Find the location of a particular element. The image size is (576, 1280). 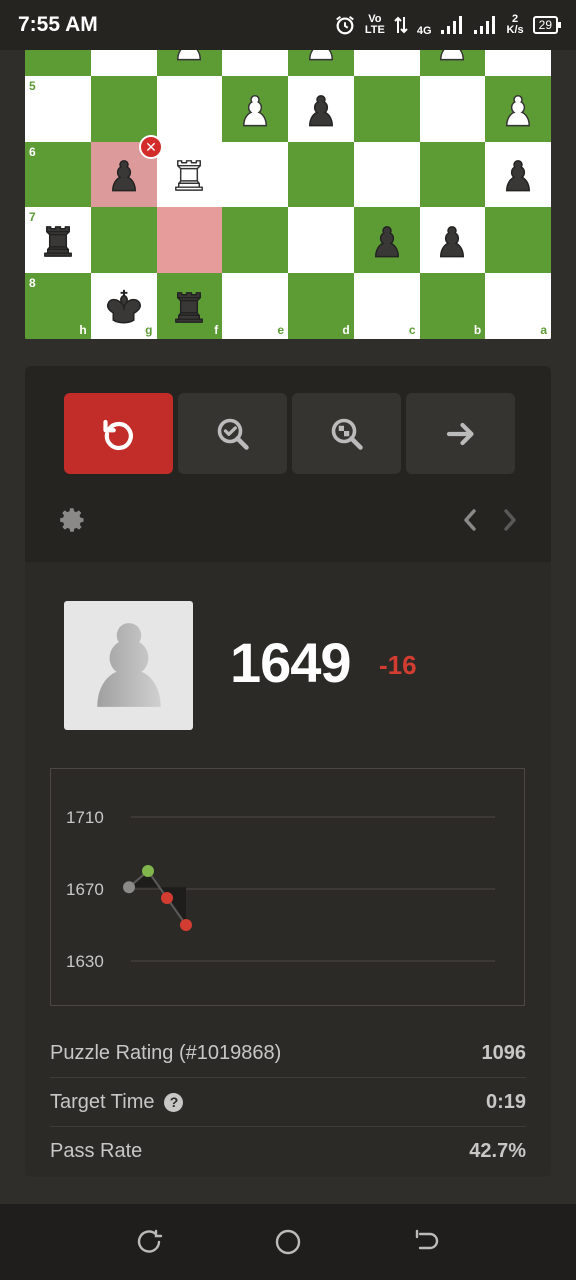

file-label: c is located at coordinates (412, 329).